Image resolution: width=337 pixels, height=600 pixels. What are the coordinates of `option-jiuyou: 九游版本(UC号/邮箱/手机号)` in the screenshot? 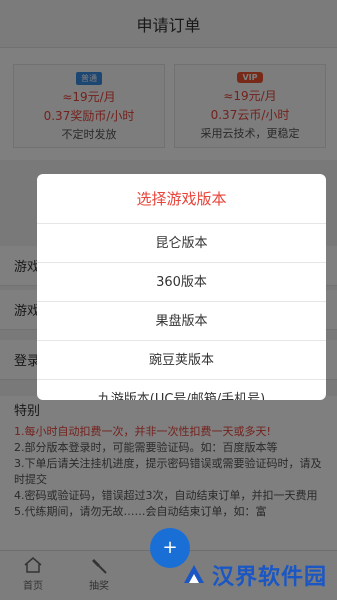 It's located at (181, 390).